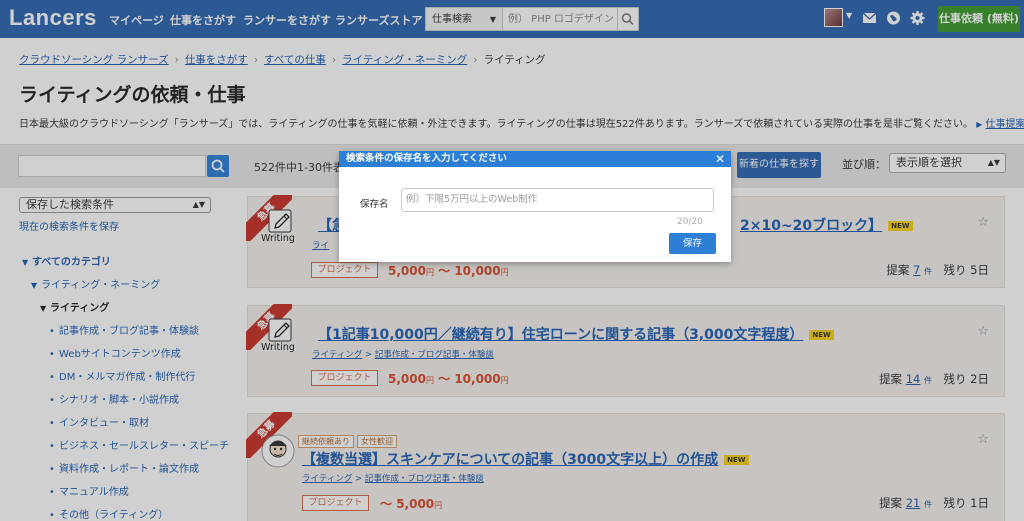 The width and height of the screenshot is (1024, 521). Describe the element at coordinates (690, 222) in the screenshot. I see `char-counter: 20/20` at that location.